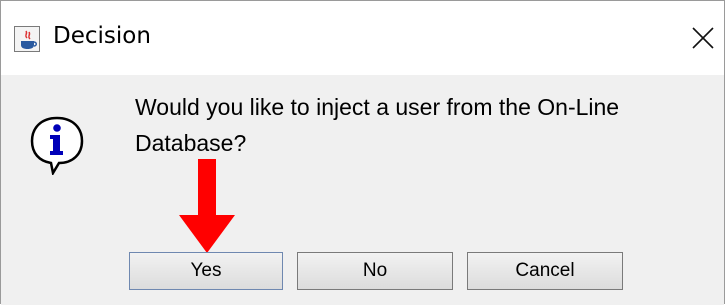 Image resolution: width=725 pixels, height=305 pixels. What do you see at coordinates (57, 146) in the screenshot?
I see `info-icon` at bounding box center [57, 146].